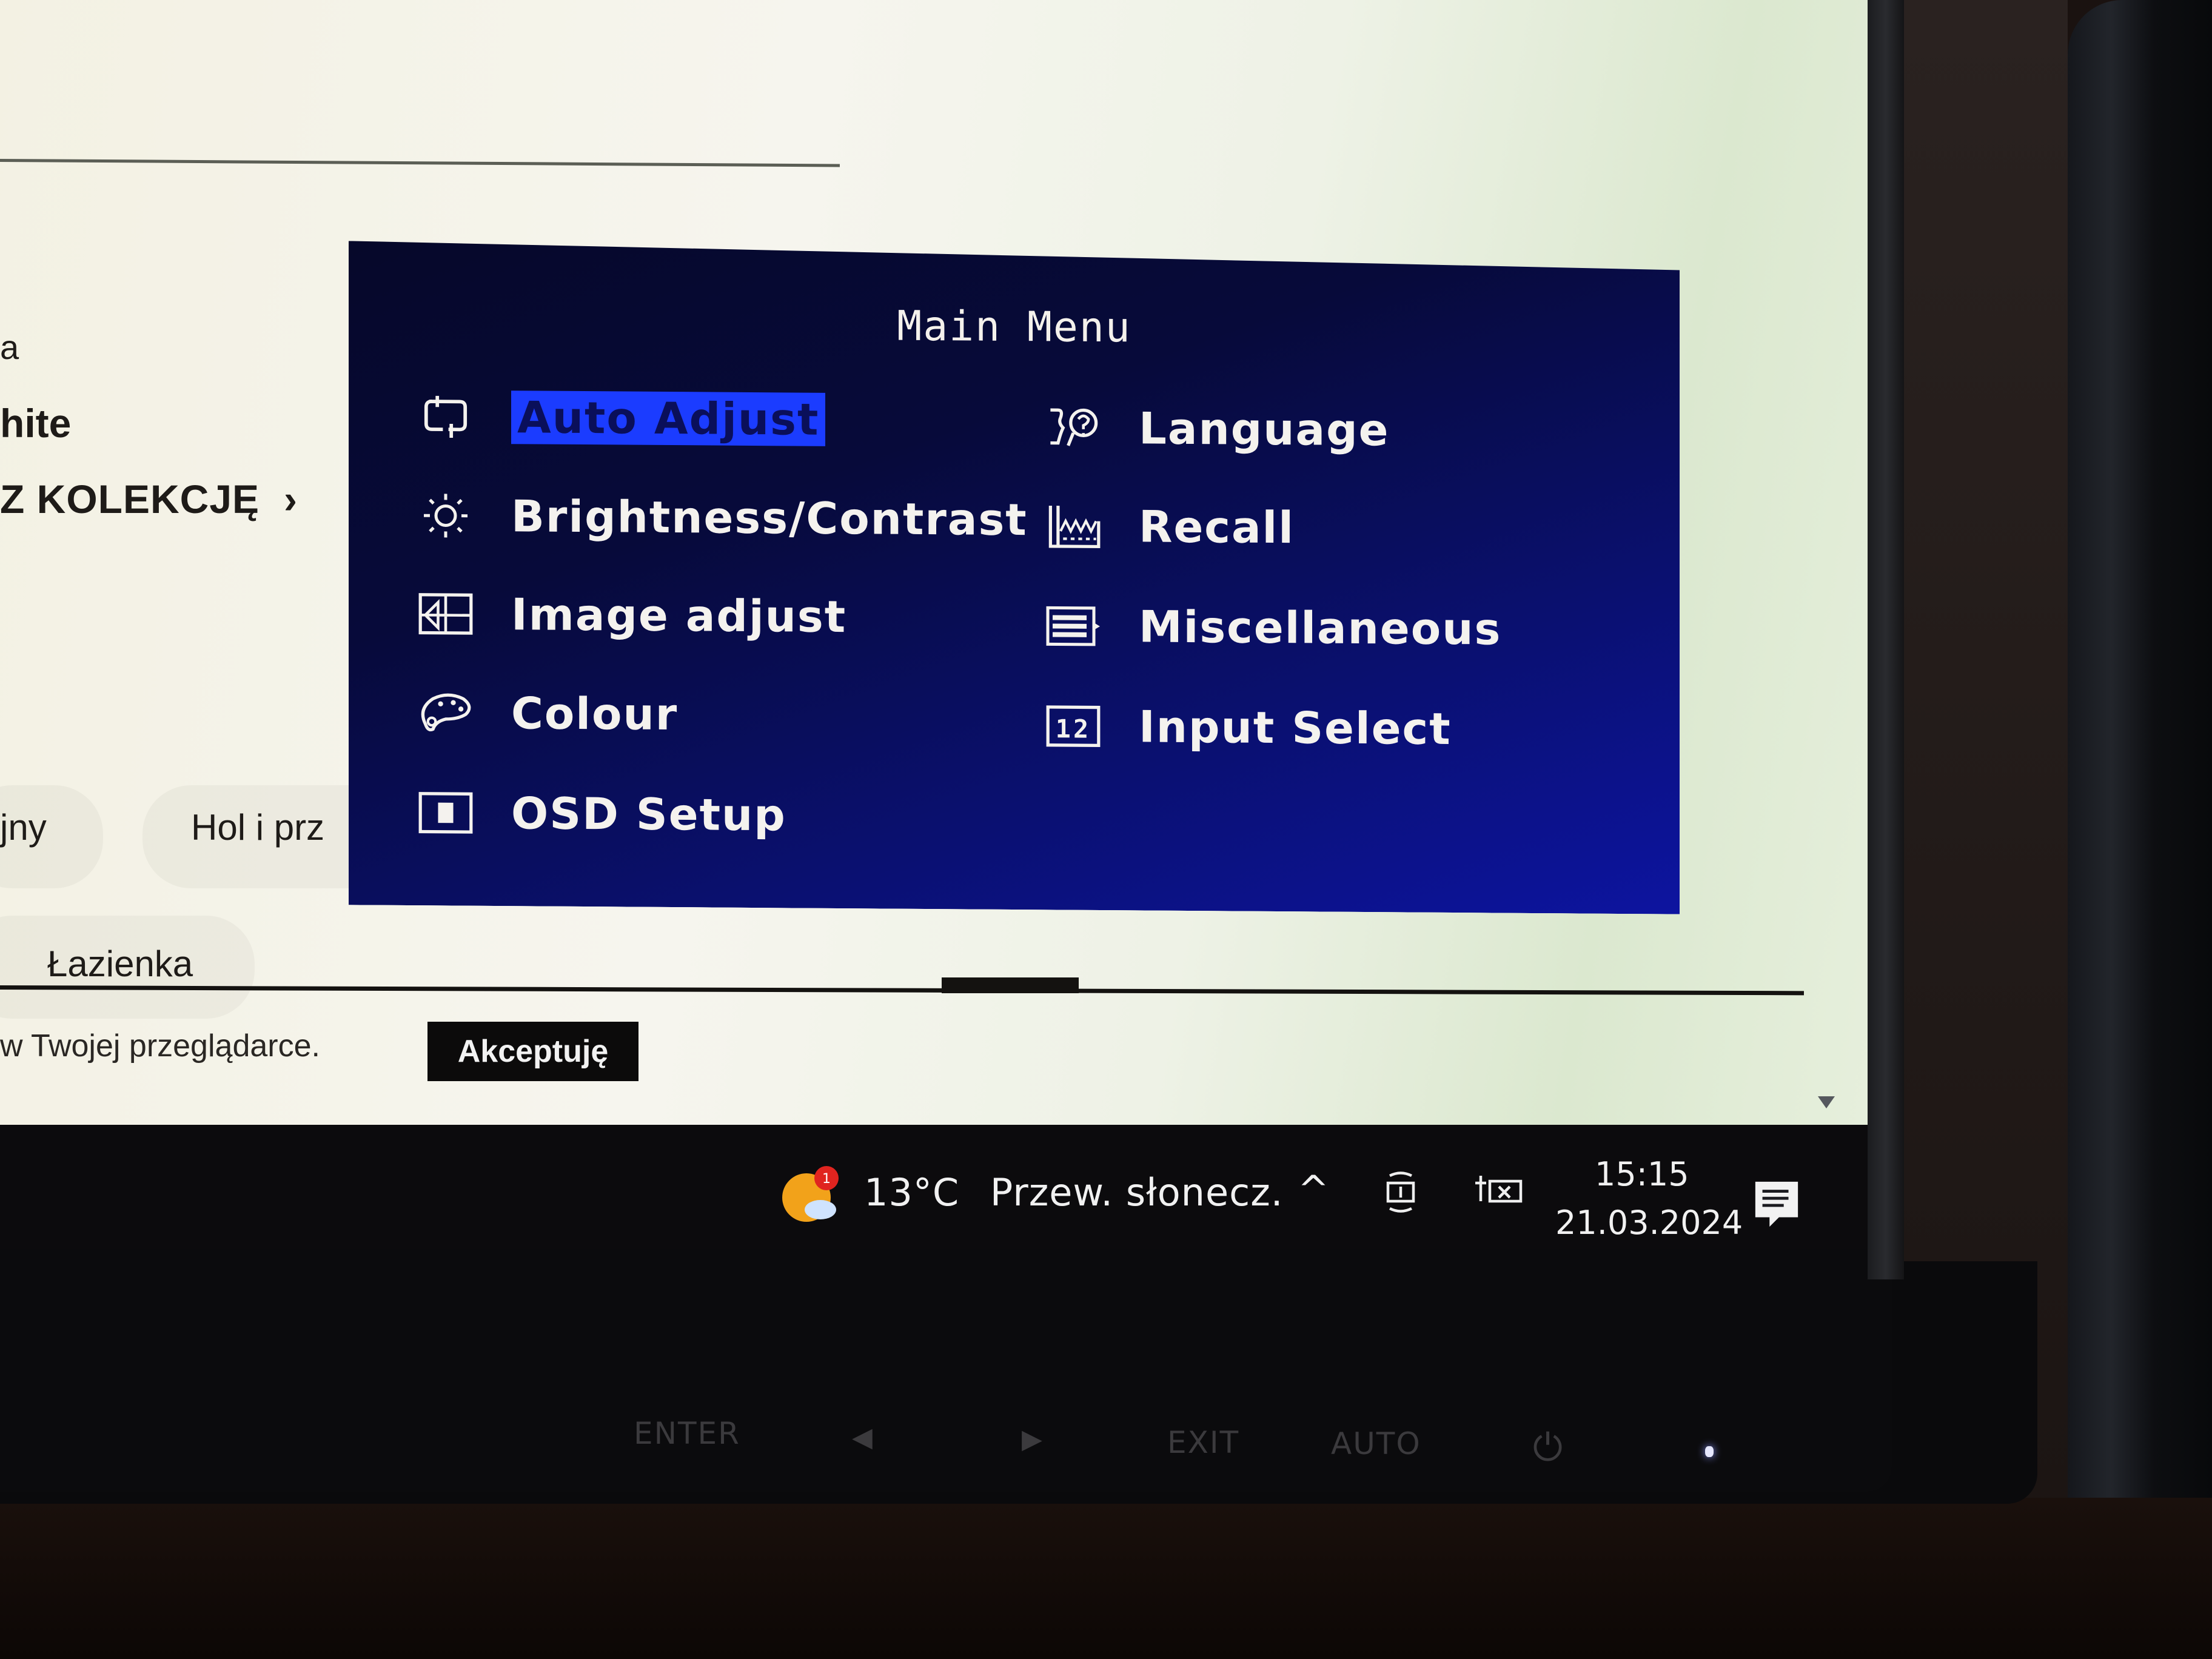 The image size is (2212, 1659). I want to click on weather-widget: 13°C Przew. słonecz., so click(1073, 1192).